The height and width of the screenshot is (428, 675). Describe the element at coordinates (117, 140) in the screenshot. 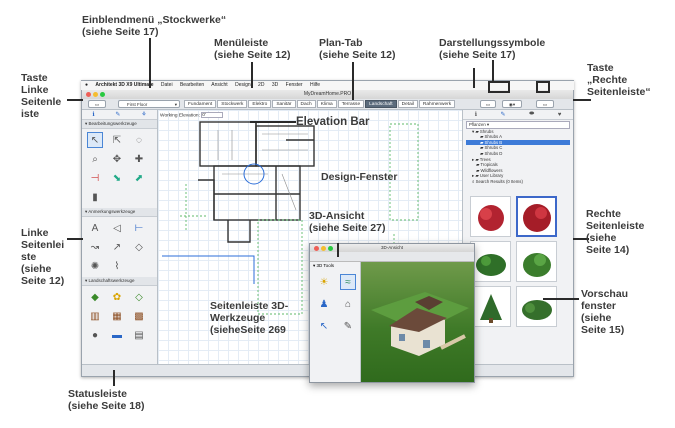

I see `multi-select-icon: ⇱` at that location.